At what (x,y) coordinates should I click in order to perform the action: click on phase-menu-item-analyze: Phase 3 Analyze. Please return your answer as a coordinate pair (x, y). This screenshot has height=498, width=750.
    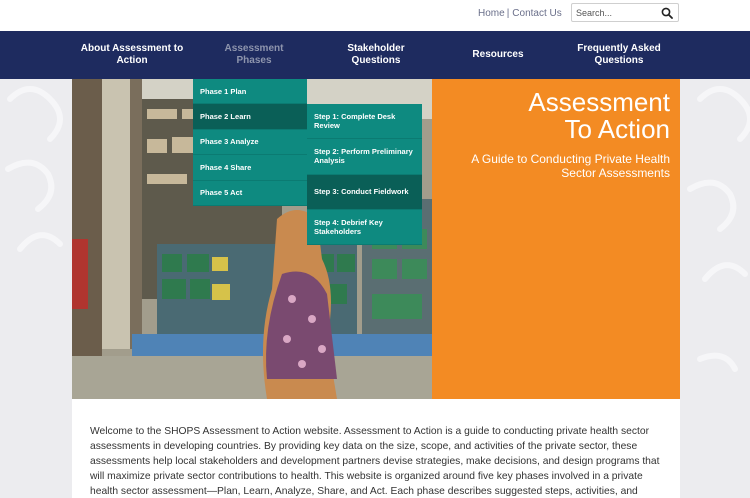
    Looking at the image, I should click on (250, 142).